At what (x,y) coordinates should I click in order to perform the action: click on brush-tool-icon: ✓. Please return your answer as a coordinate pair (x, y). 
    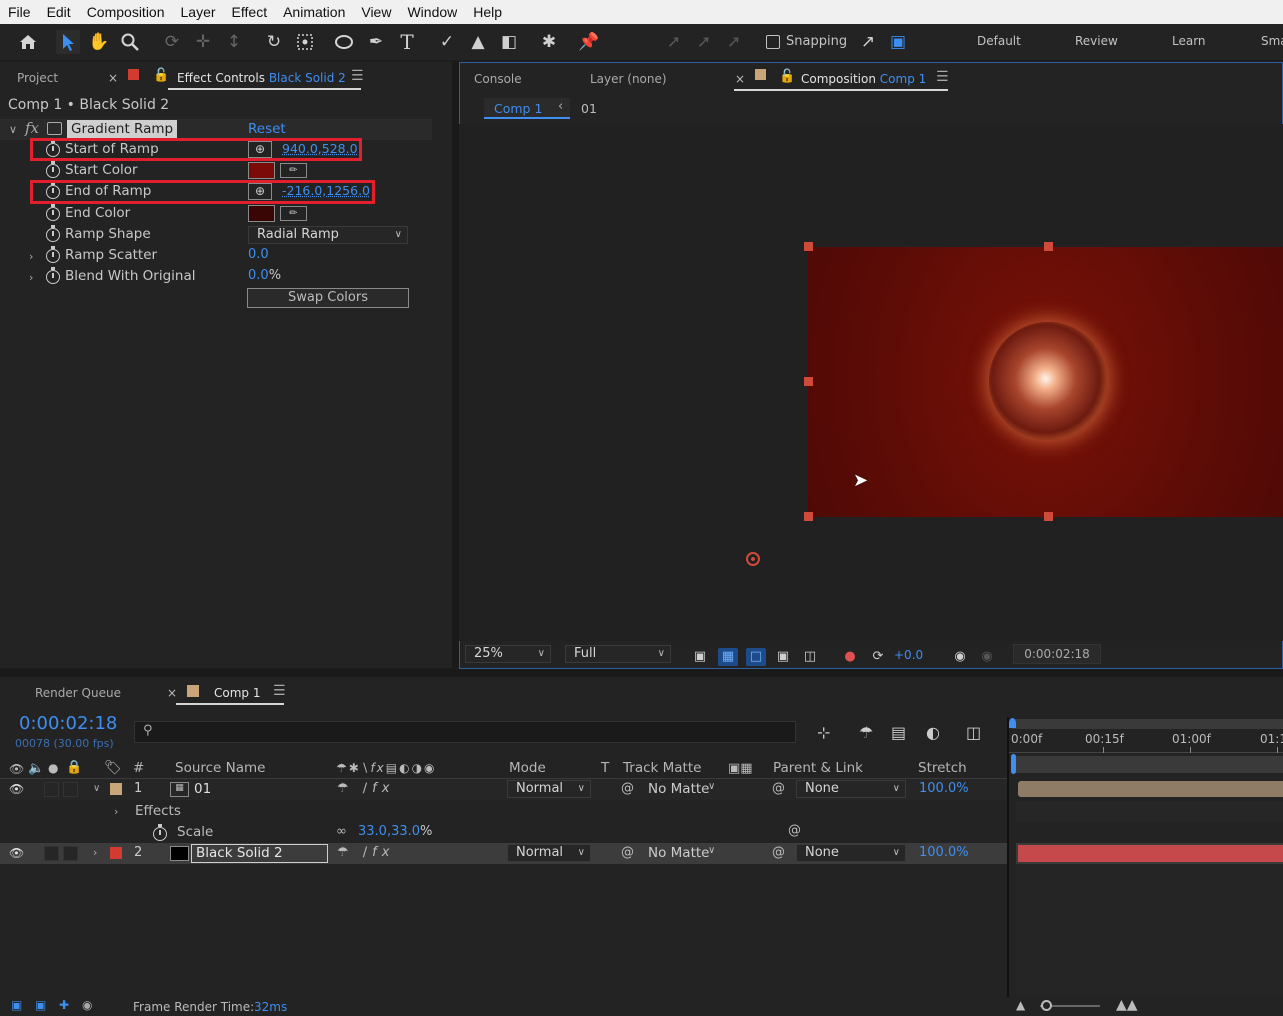
    Looking at the image, I should click on (447, 42).